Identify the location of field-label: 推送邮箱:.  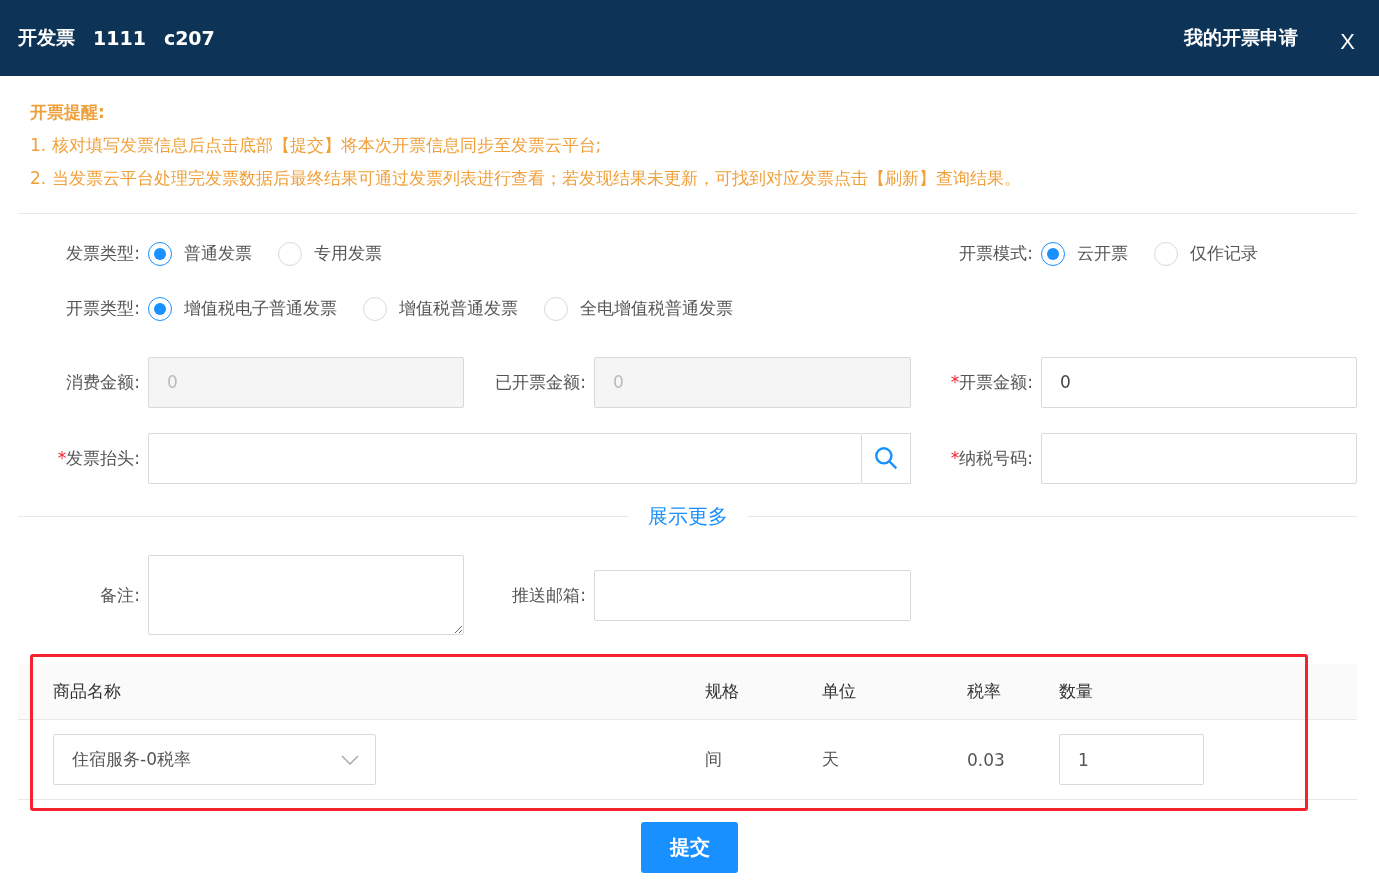
(549, 595).